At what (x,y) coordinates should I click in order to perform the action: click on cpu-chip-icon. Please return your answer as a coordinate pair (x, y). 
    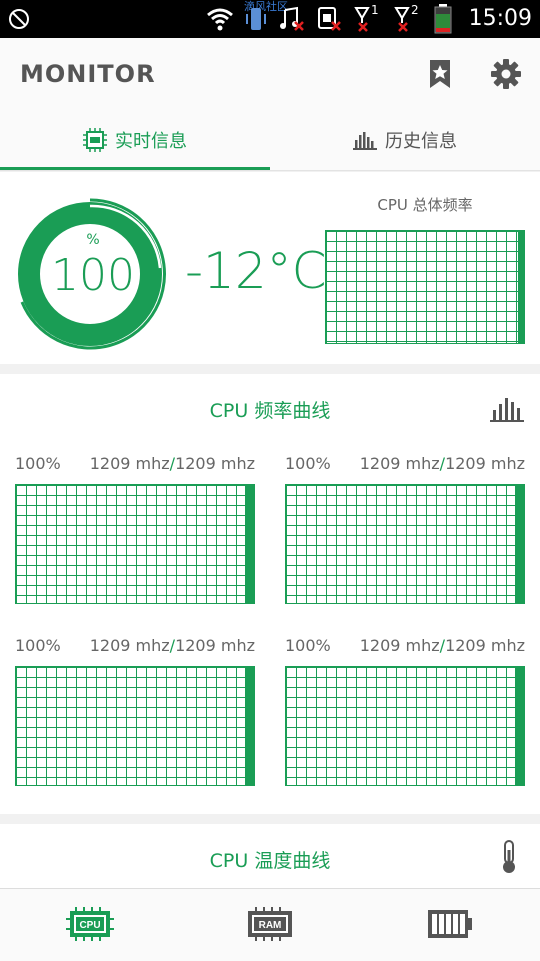
    Looking at the image, I should click on (95, 140).